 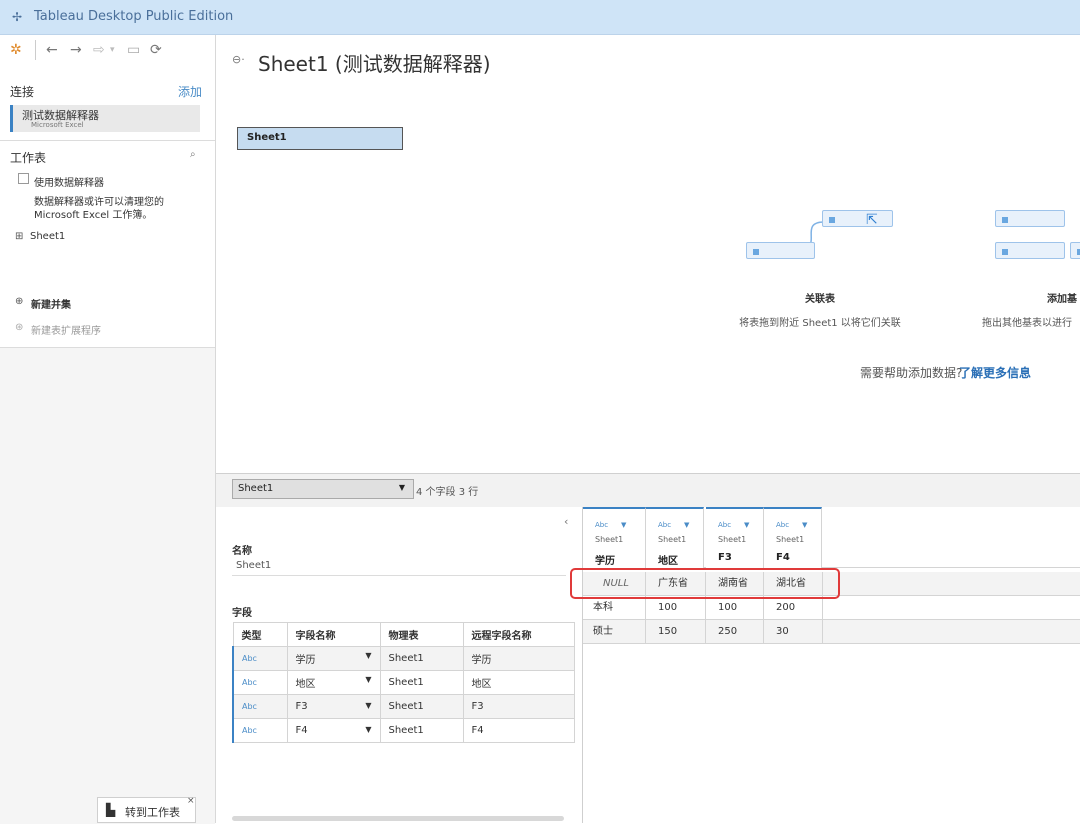 I want to click on sheet-grid-icon: ⊞, so click(x=19, y=236).